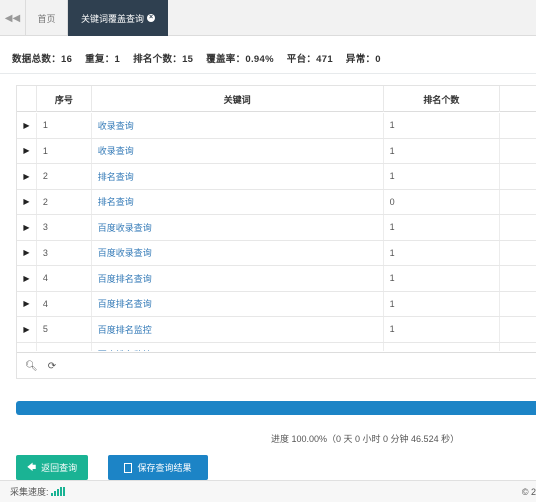 Image resolution: width=536 pixels, height=502 pixels. What do you see at coordinates (151, 18) in the screenshot?
I see `close-circle-icon: ×` at bounding box center [151, 18].